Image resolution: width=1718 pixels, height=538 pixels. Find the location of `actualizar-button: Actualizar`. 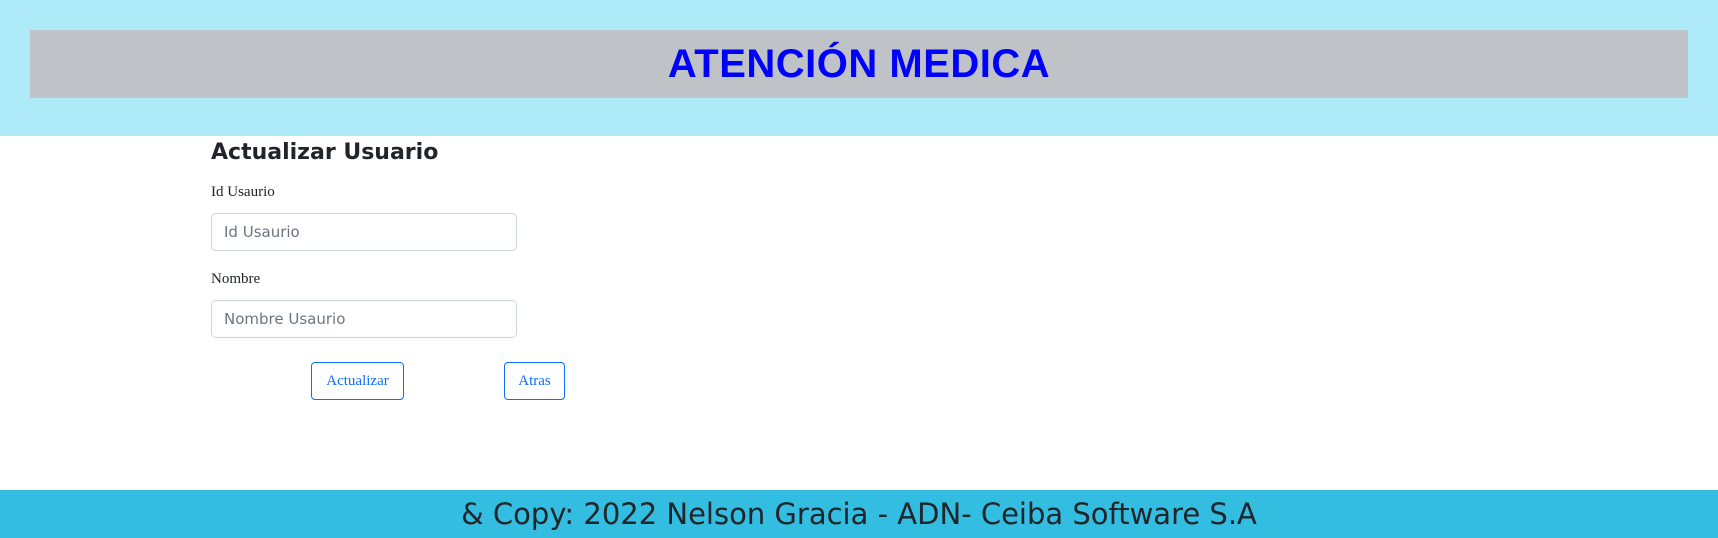

actualizar-button: Actualizar is located at coordinates (357, 381).